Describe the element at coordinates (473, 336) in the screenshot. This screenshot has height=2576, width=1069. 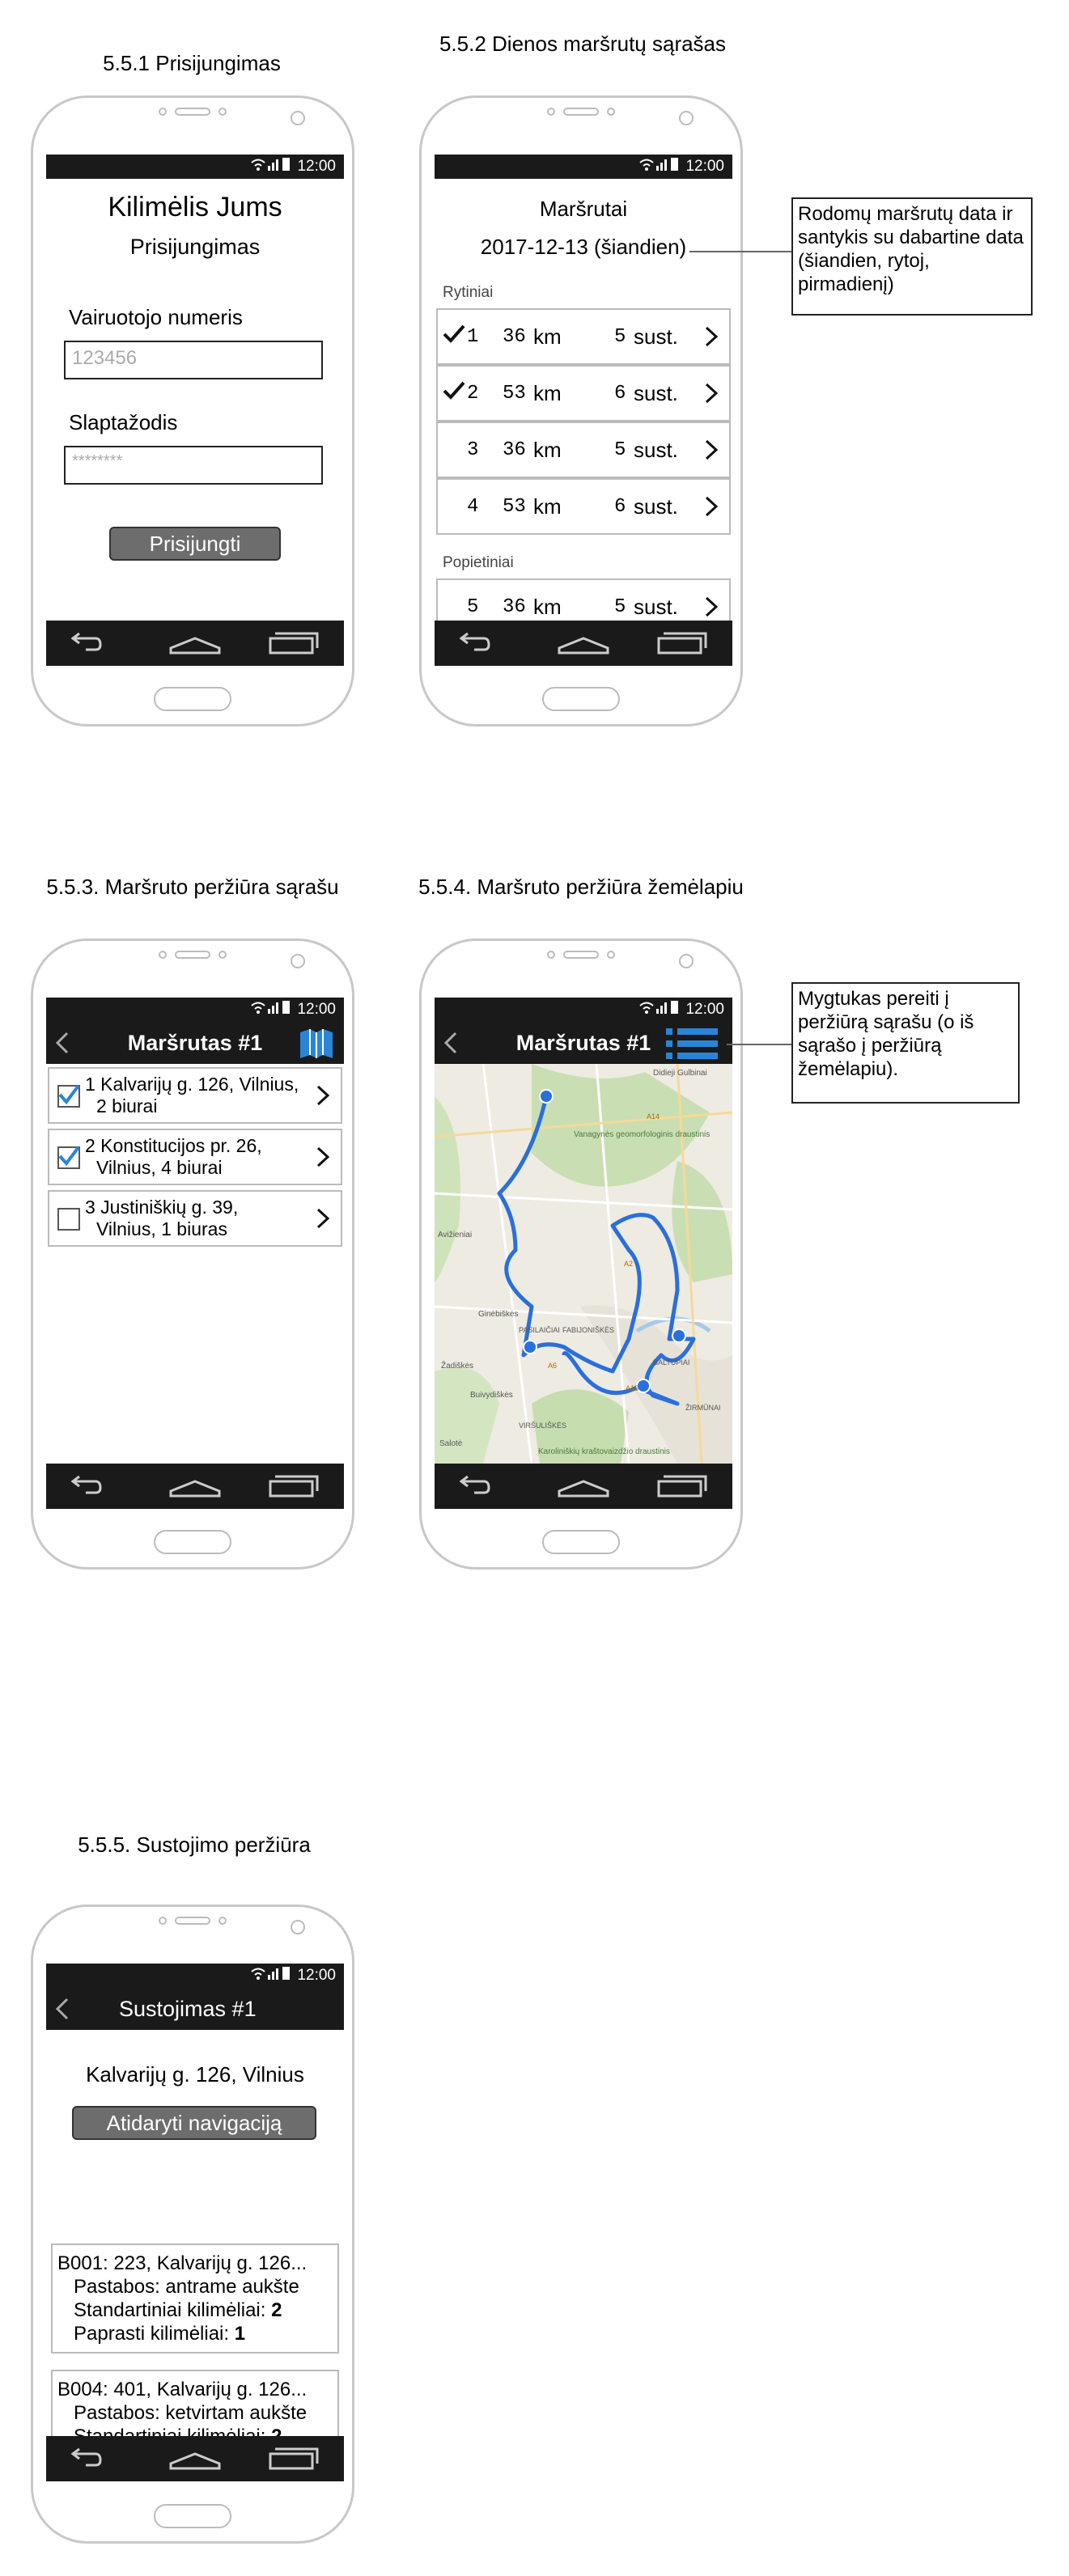
I see `route-number: 1` at that location.